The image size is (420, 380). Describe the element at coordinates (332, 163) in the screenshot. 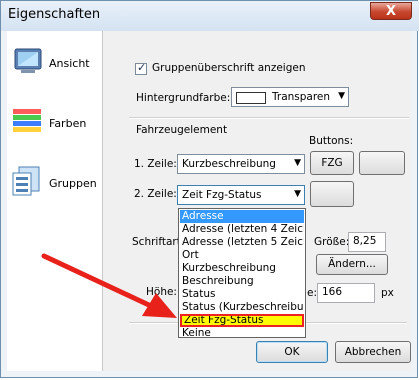

I see `fzg-button: FZG` at that location.